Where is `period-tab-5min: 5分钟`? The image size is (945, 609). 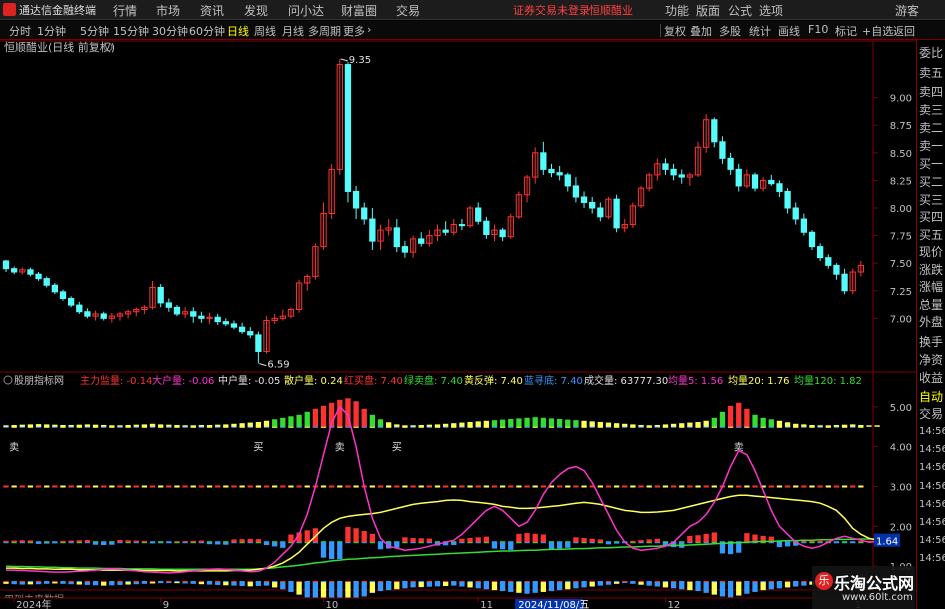 period-tab-5min: 5分钟 is located at coordinates (94, 31).